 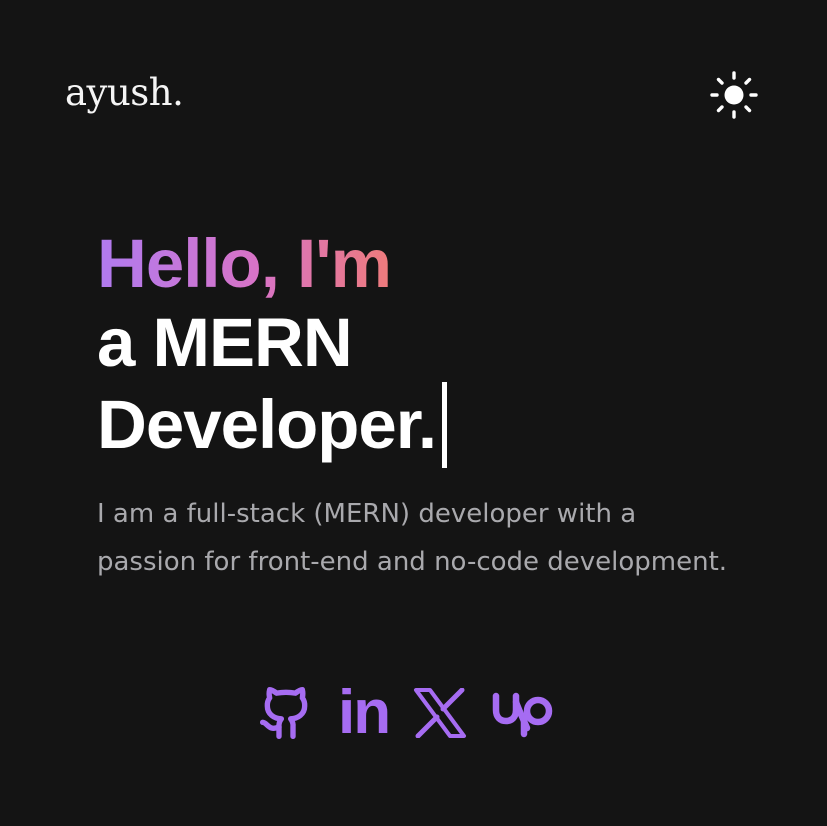 I want to click on upwork-link, so click(x=523, y=713).